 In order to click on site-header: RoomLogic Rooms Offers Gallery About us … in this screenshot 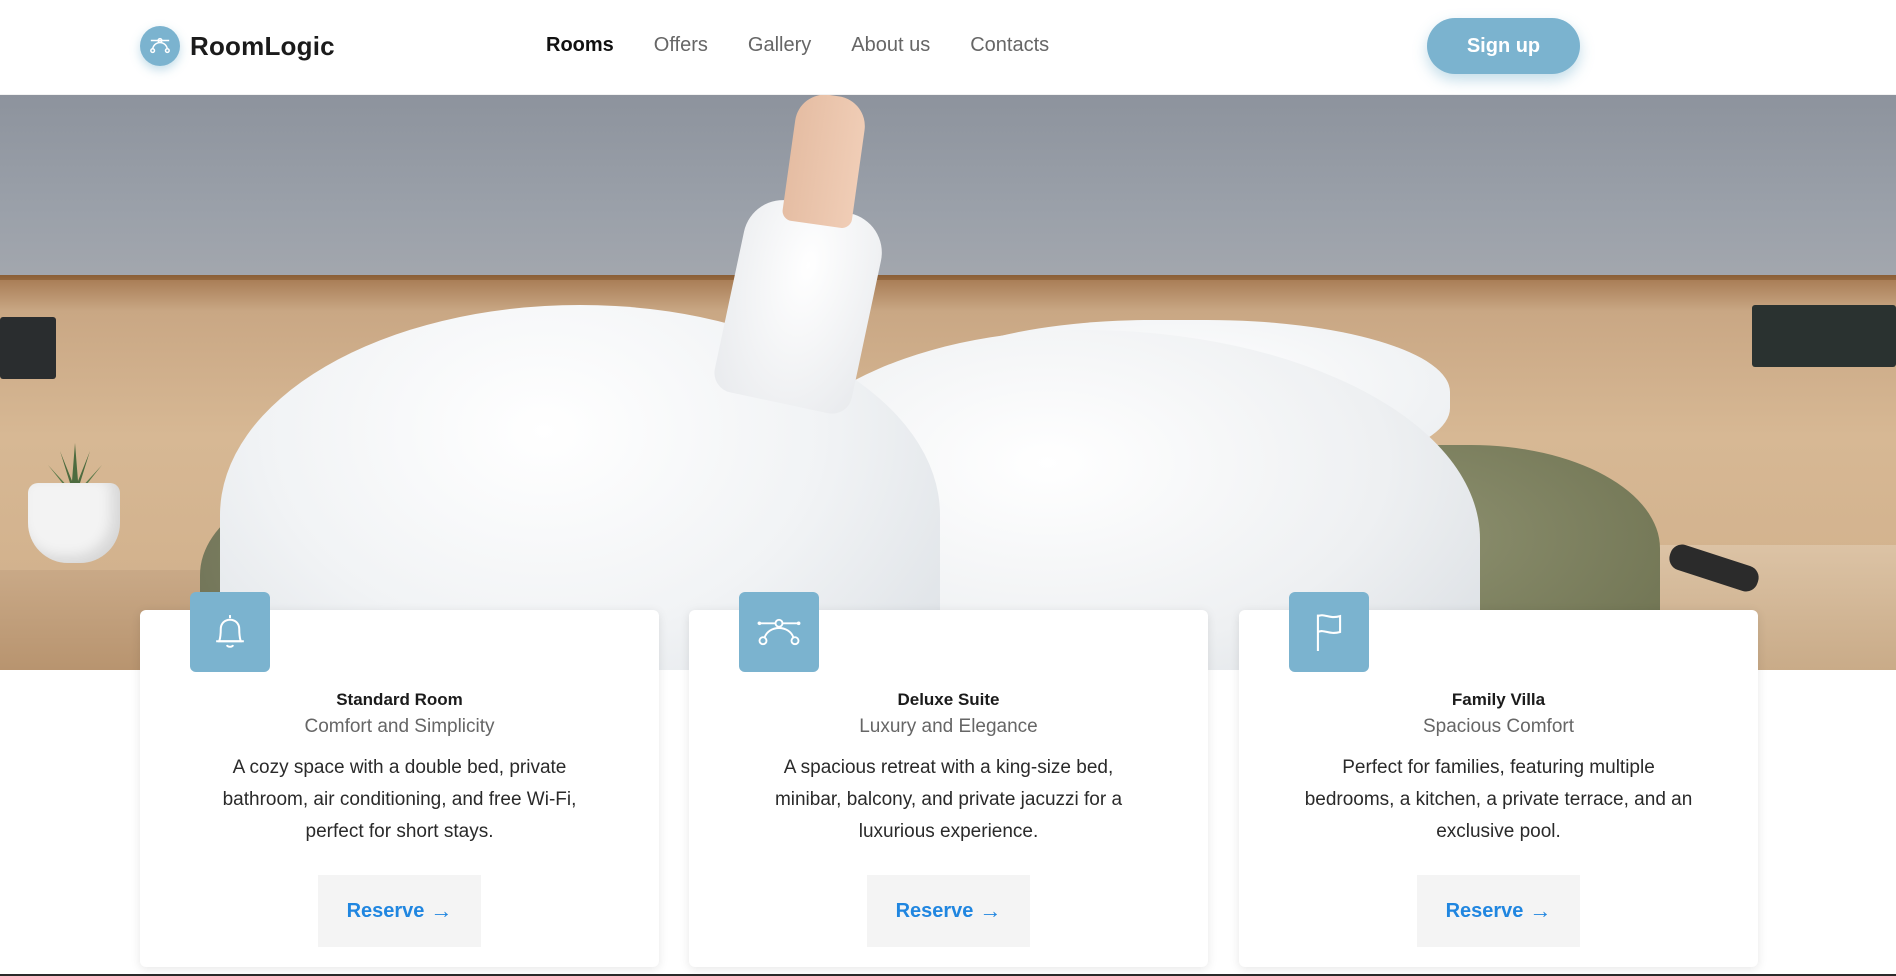, I will do `click(948, 47)`.